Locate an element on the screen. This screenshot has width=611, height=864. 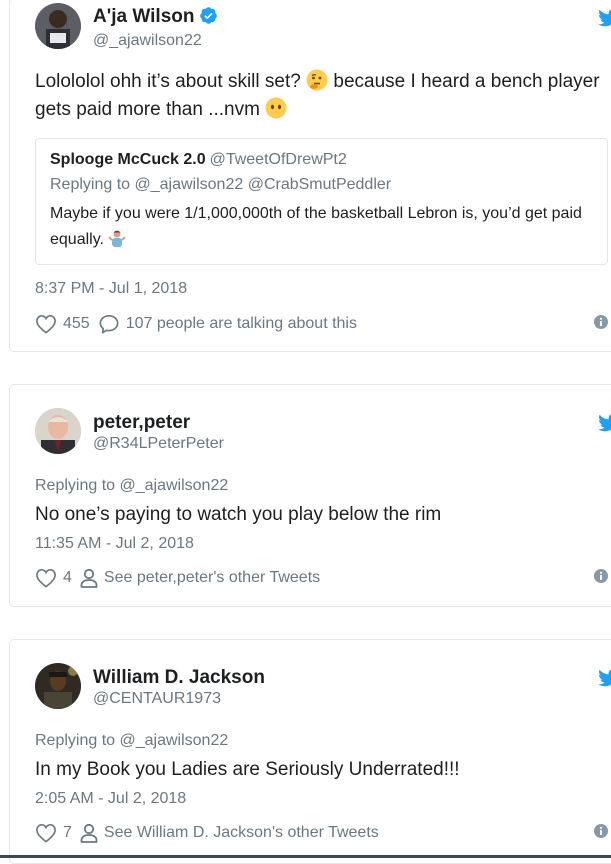
profile-tweets-link: See peter,peter's other Tweets is located at coordinates (200, 578).